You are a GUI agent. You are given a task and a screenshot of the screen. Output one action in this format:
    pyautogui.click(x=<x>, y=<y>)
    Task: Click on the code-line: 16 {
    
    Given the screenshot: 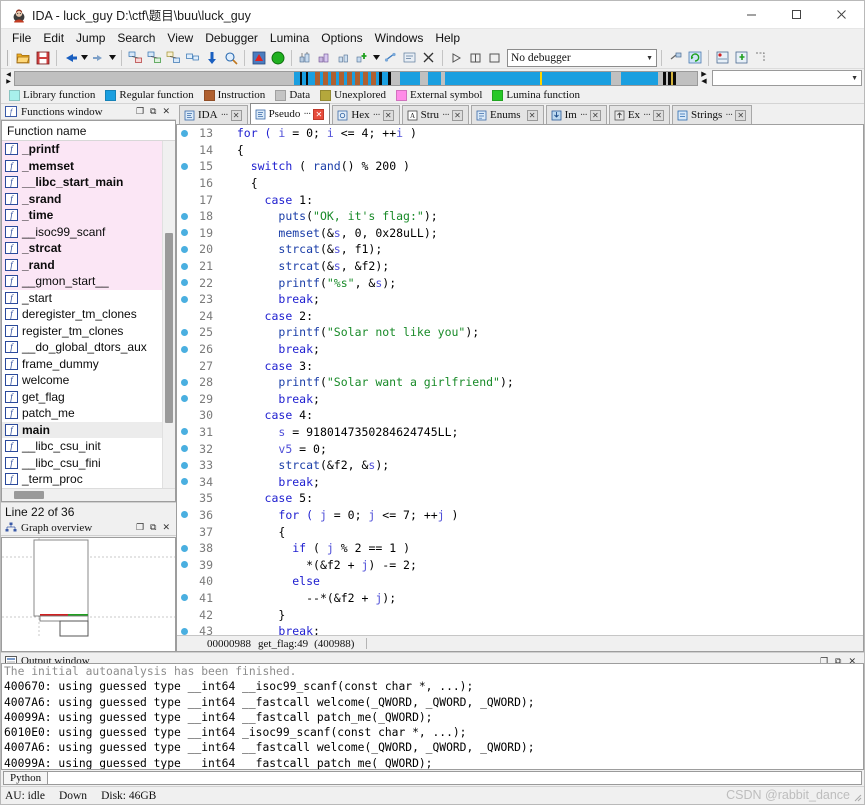 What is the action you would take?
    pyautogui.click(x=520, y=183)
    